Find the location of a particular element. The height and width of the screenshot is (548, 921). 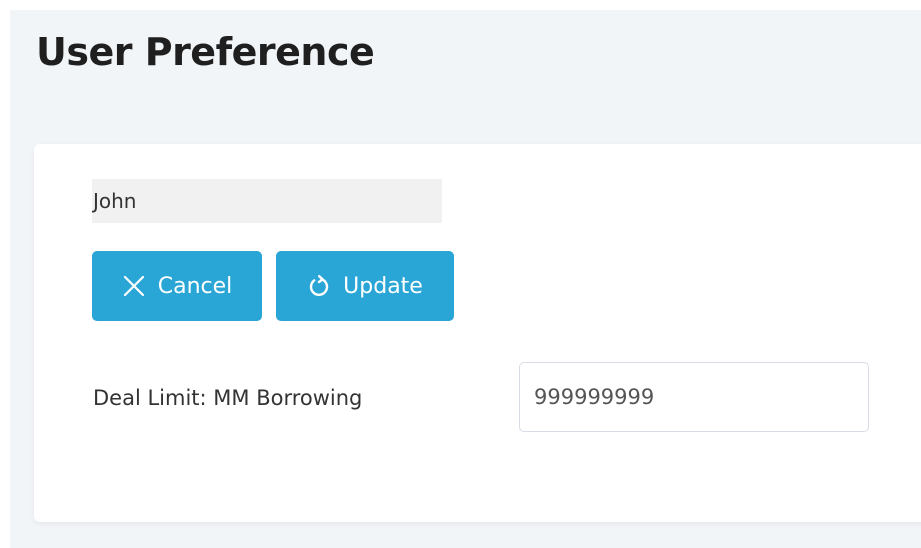

deal-limit-input is located at coordinates (694, 397).